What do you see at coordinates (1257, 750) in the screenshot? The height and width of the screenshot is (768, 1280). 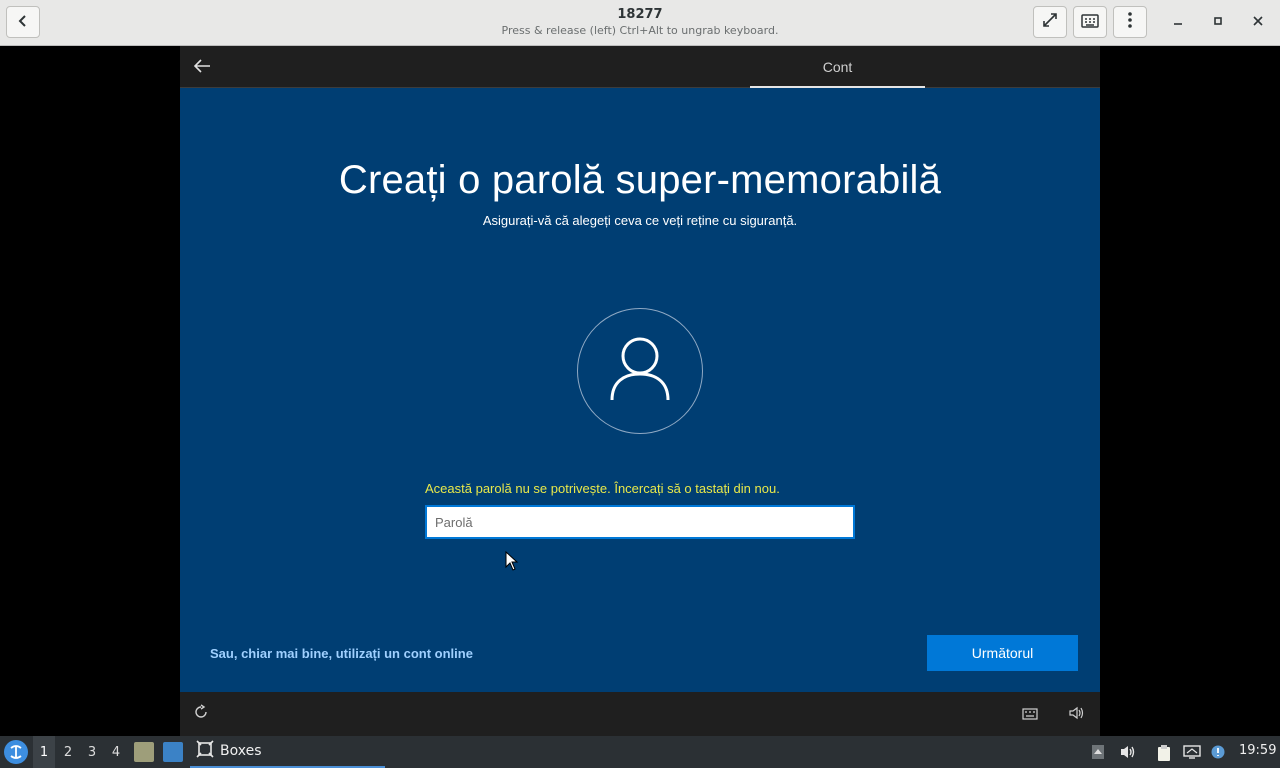 I see `clock: 19:59` at bounding box center [1257, 750].